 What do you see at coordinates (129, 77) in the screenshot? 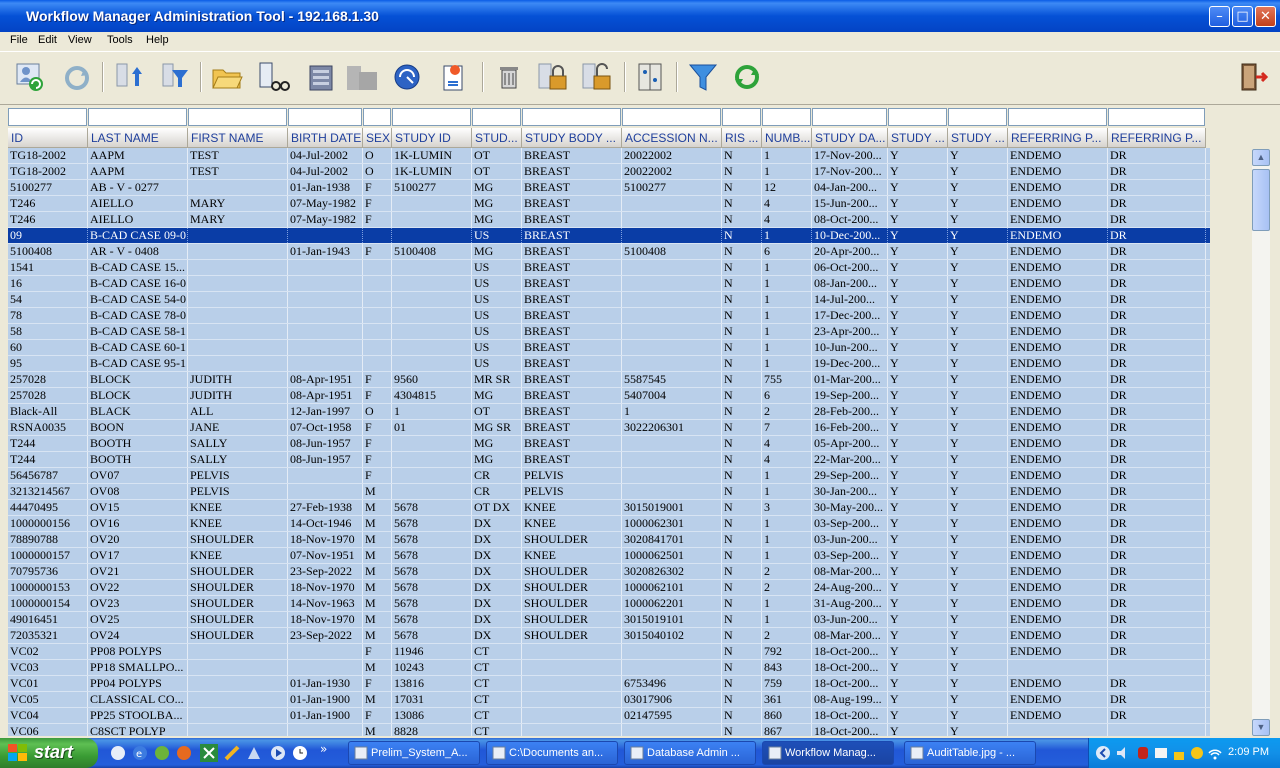
I see `sort-up-icon` at bounding box center [129, 77].